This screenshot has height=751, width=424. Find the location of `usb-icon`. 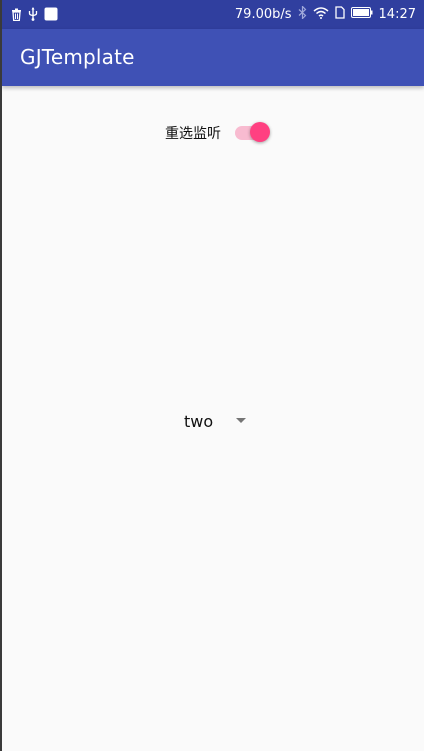

usb-icon is located at coordinates (33, 16).